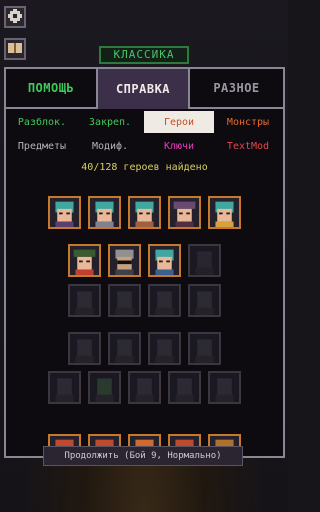 The width and height of the screenshot is (320, 512). What do you see at coordinates (42, 146) in the screenshot?
I see `subtab-items: Предметы` at bounding box center [42, 146].